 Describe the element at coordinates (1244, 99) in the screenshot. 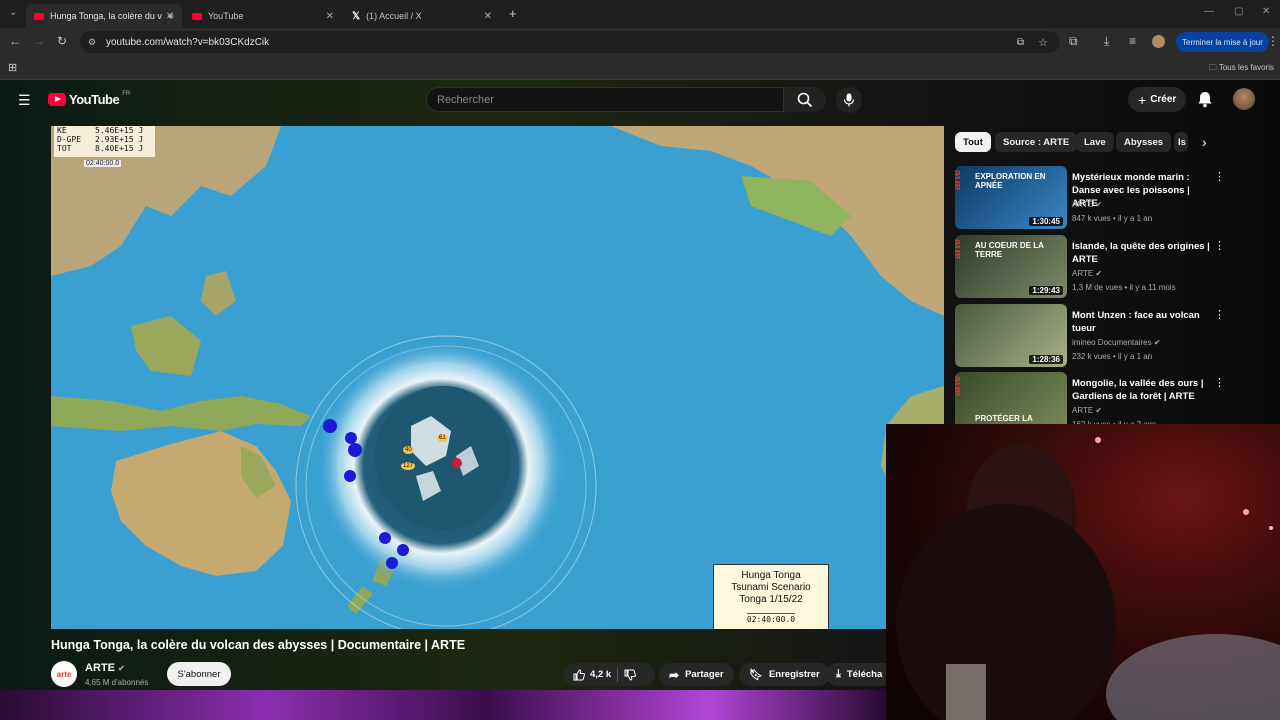

I see `account-avatar` at that location.